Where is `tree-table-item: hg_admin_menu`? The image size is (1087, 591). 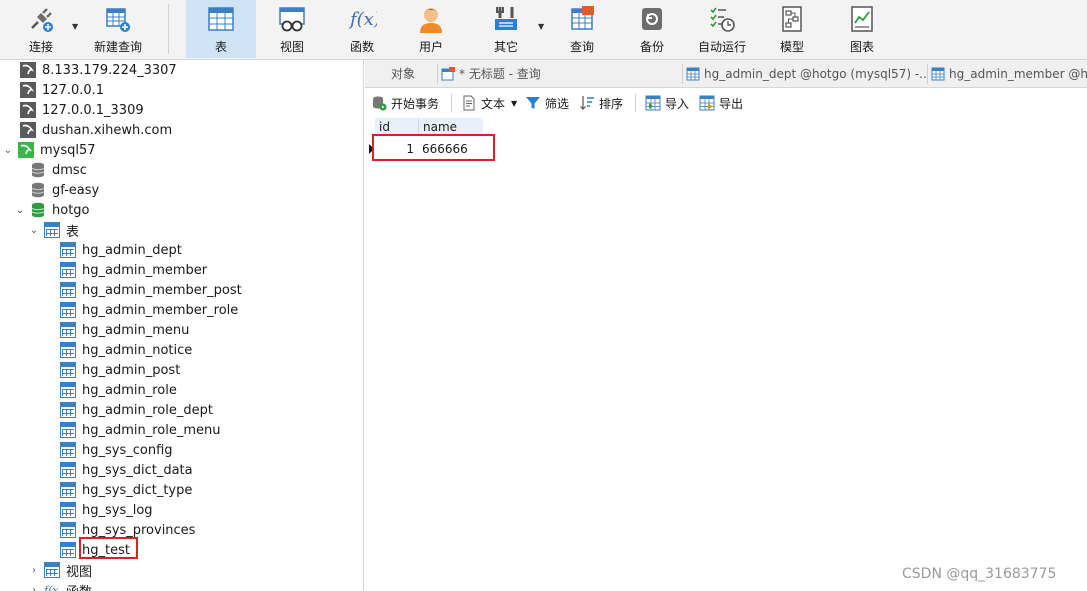 tree-table-item: hg_admin_menu is located at coordinates (124, 330).